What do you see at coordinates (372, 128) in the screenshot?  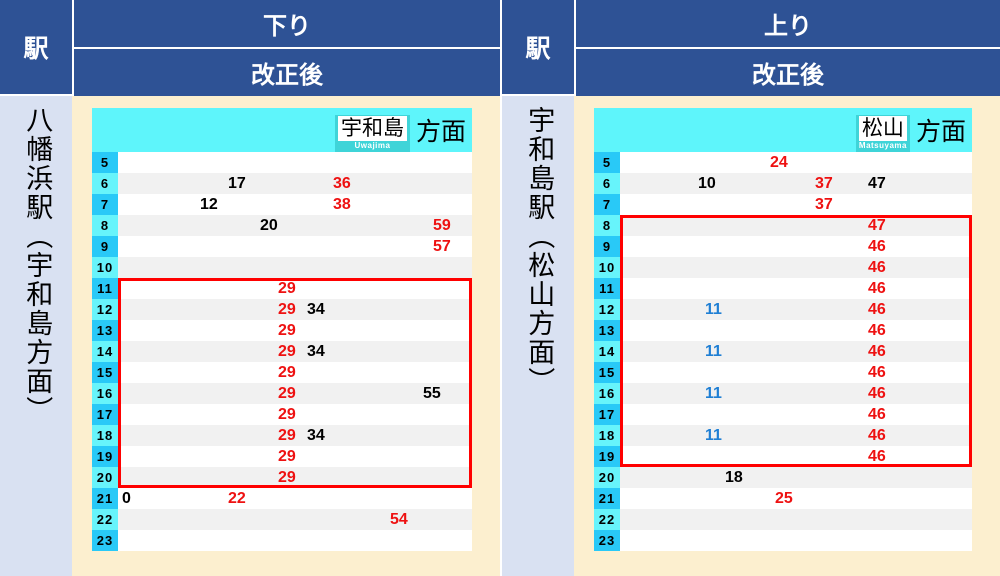 I see `destination-name-ja: 宇和島` at bounding box center [372, 128].